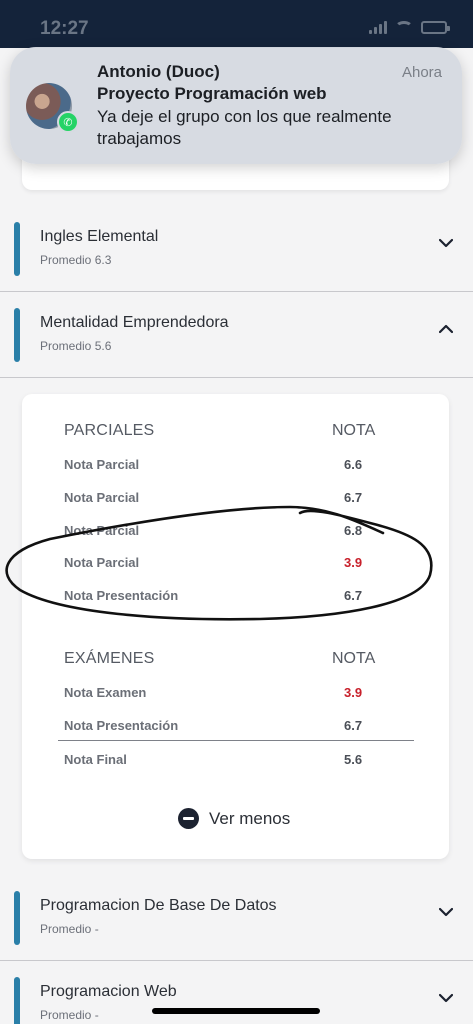 This screenshot has width=473, height=1024. What do you see at coordinates (236, 992) in the screenshot?
I see `subject-row-programacion-web: Programacion Web Promedio -` at bounding box center [236, 992].